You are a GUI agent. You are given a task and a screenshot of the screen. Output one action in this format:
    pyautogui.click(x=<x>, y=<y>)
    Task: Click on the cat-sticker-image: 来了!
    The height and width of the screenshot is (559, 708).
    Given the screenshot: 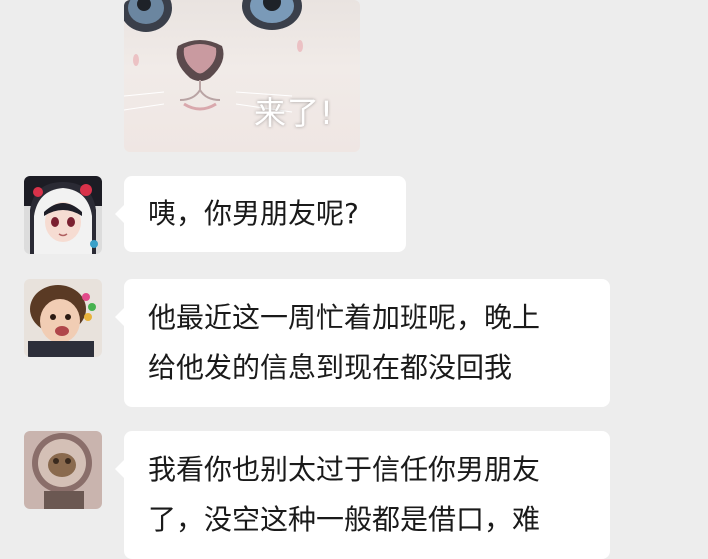 What is the action you would take?
    pyautogui.click(x=242, y=76)
    